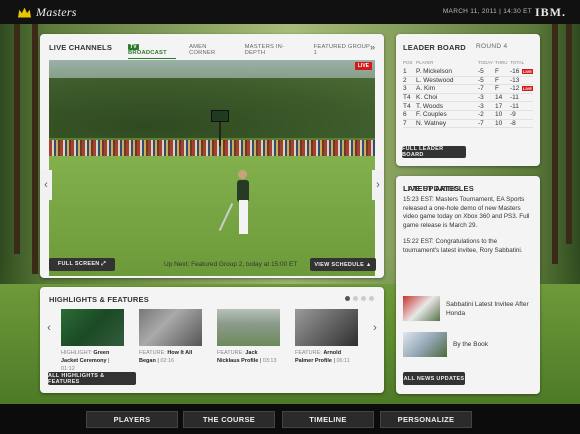  What do you see at coordinates (273, 51) in the screenshot?
I see `tab-masters-in-depth: MASTERS IN-DEPTH` at bounding box center [273, 51].